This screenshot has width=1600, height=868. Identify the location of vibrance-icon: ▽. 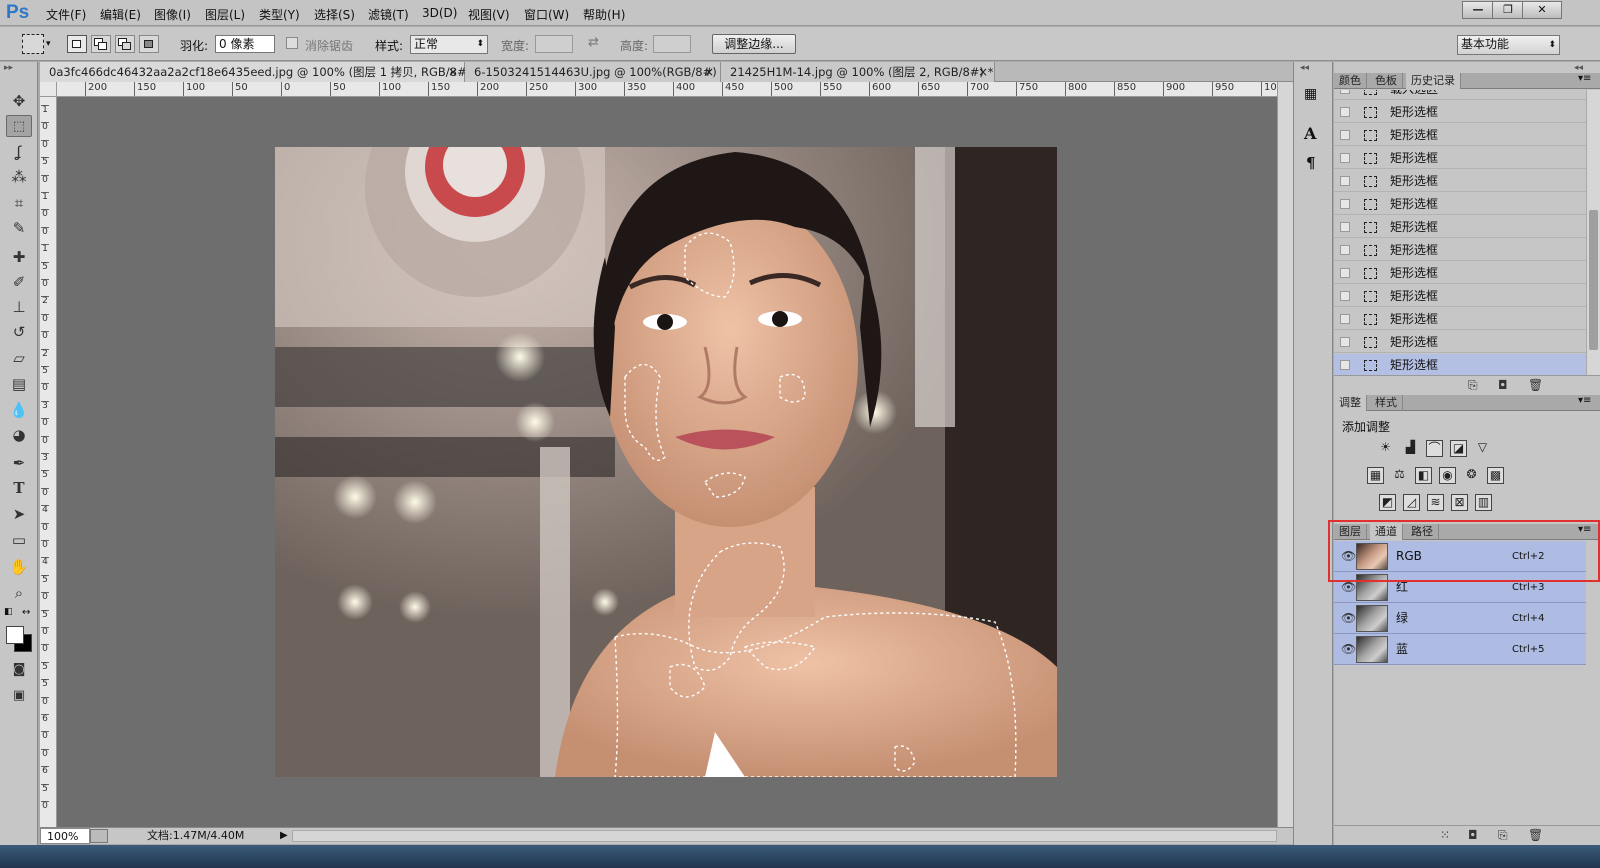
(1482, 448).